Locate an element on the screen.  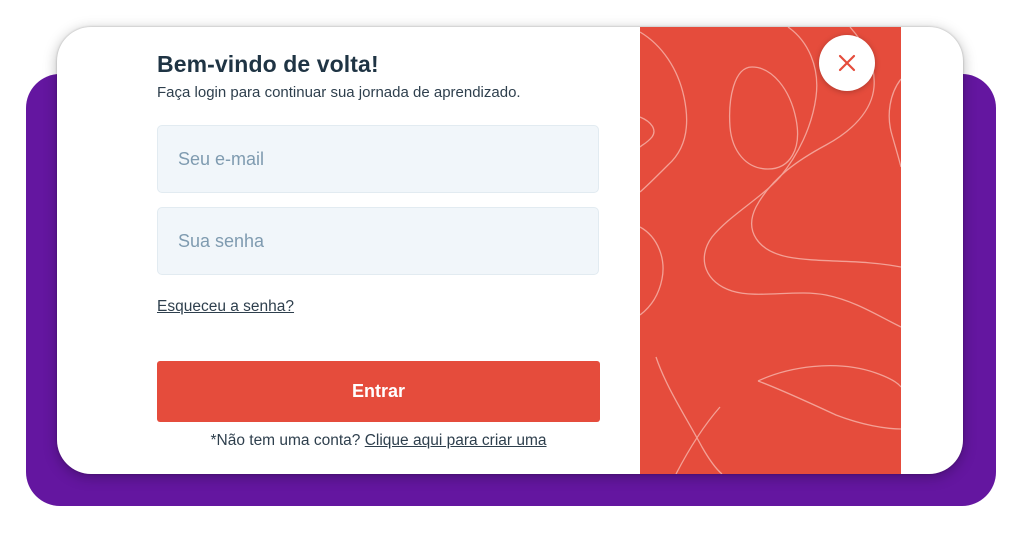
close-icon is located at coordinates (847, 63).